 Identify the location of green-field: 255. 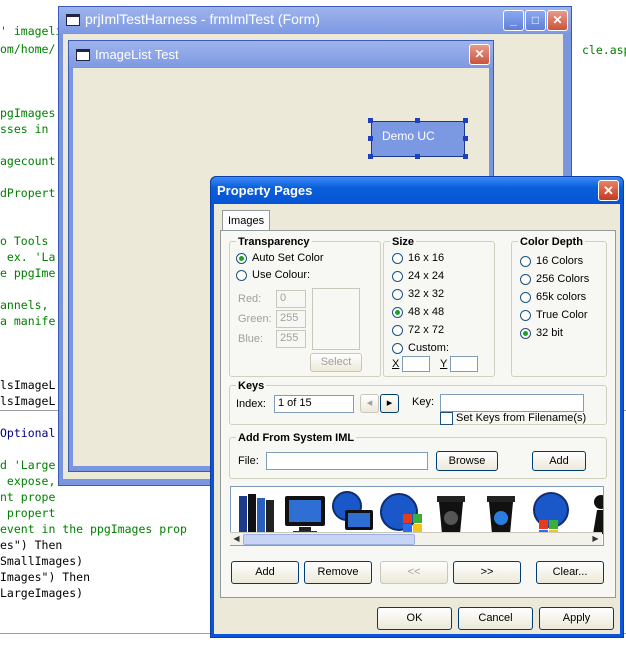
(291, 319).